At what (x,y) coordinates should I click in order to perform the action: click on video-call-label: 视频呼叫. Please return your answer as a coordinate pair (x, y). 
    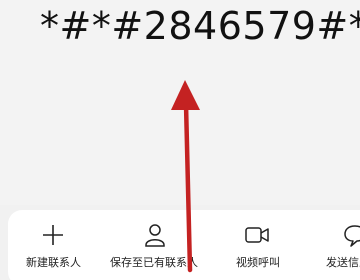
    Looking at the image, I should click on (258, 262).